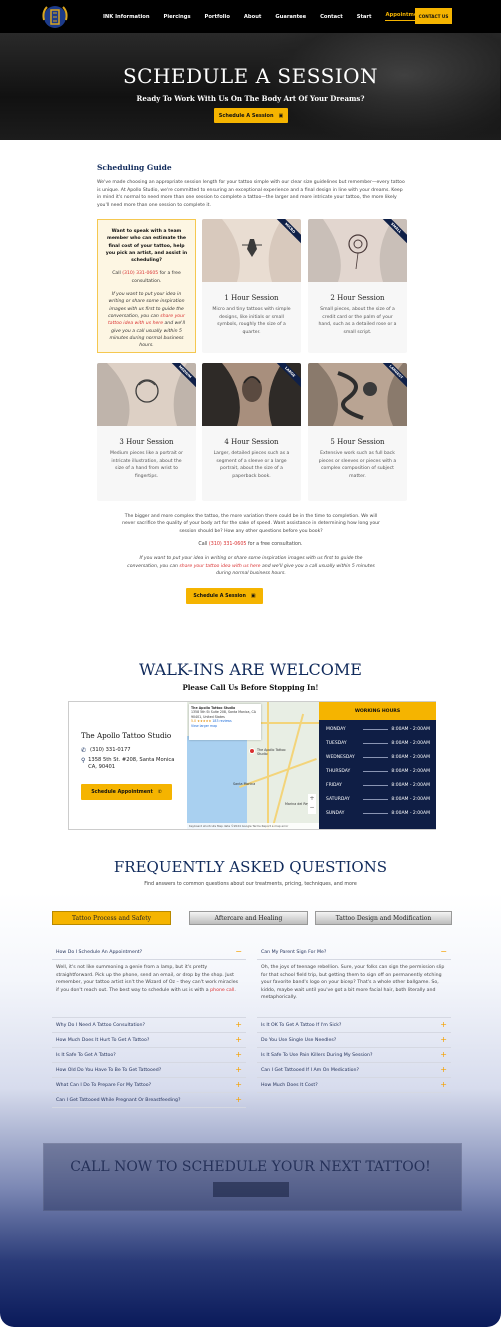  Describe the element at coordinates (251, 298) in the screenshot. I see `session-title: 1 Hour Session` at that location.